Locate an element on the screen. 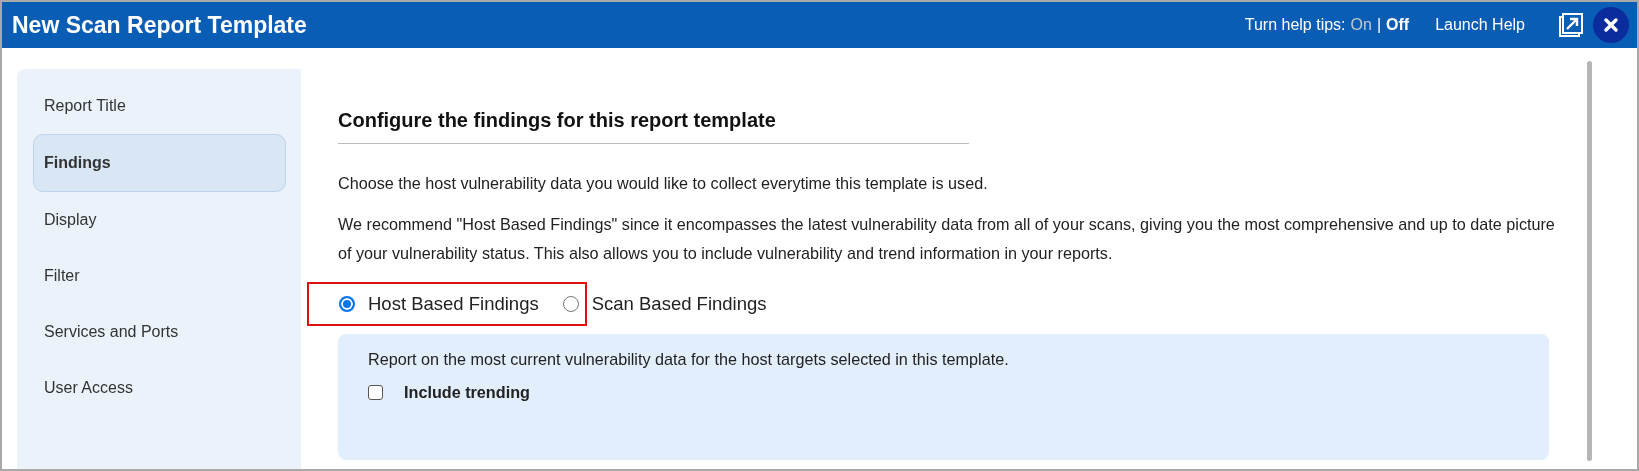  description-text: Choose the host vulnerability data you would like to collect everytime this template is used. is located at coordinates (663, 183).